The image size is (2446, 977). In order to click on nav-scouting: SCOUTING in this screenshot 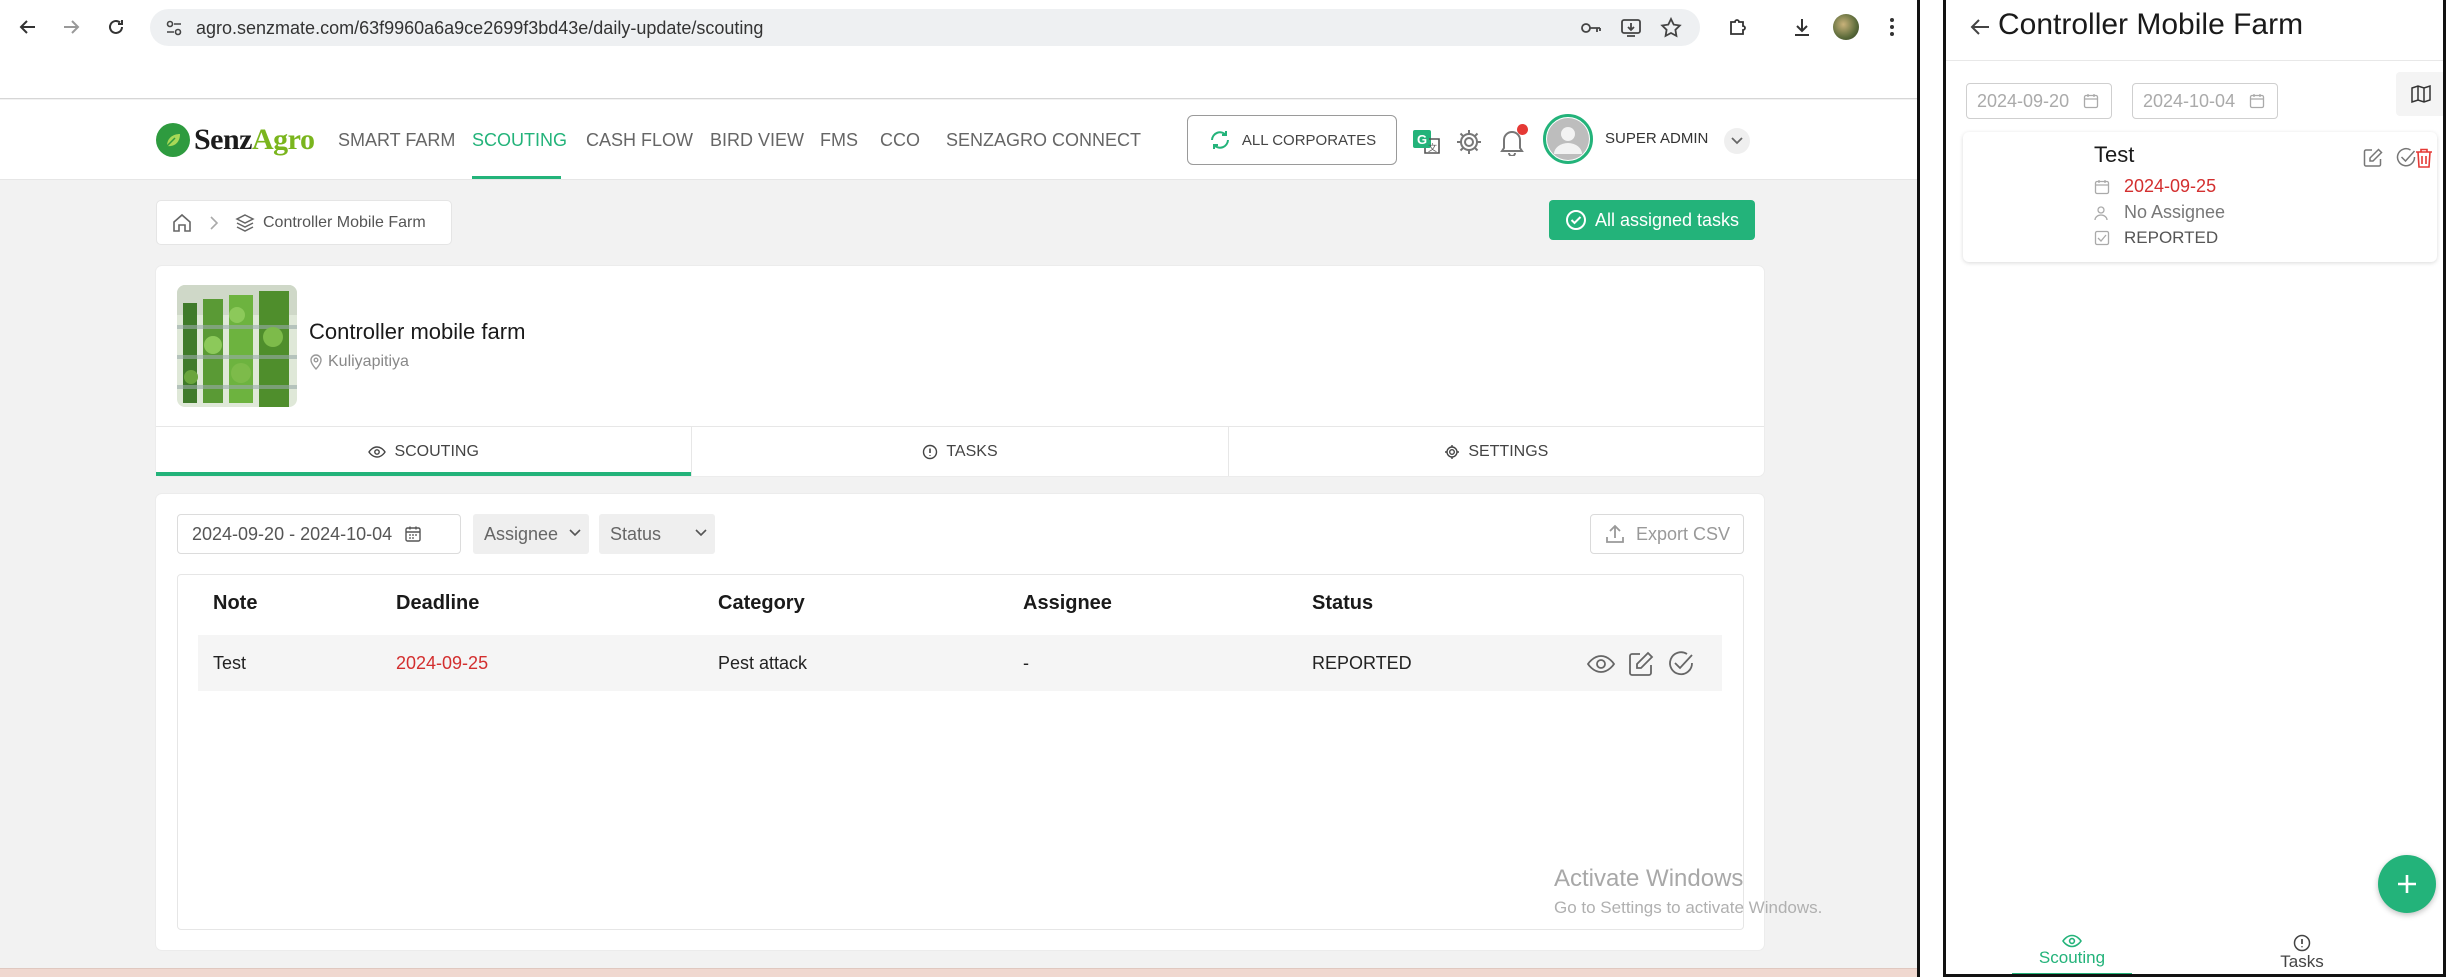, I will do `click(519, 140)`.